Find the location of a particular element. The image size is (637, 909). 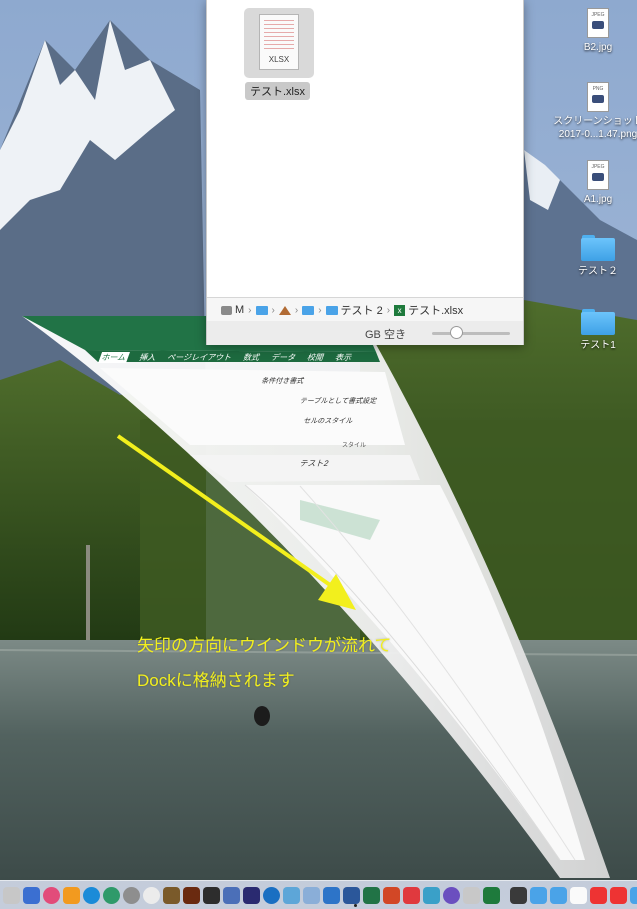

system-preferences-dock-icon is located at coordinates (131, 895).